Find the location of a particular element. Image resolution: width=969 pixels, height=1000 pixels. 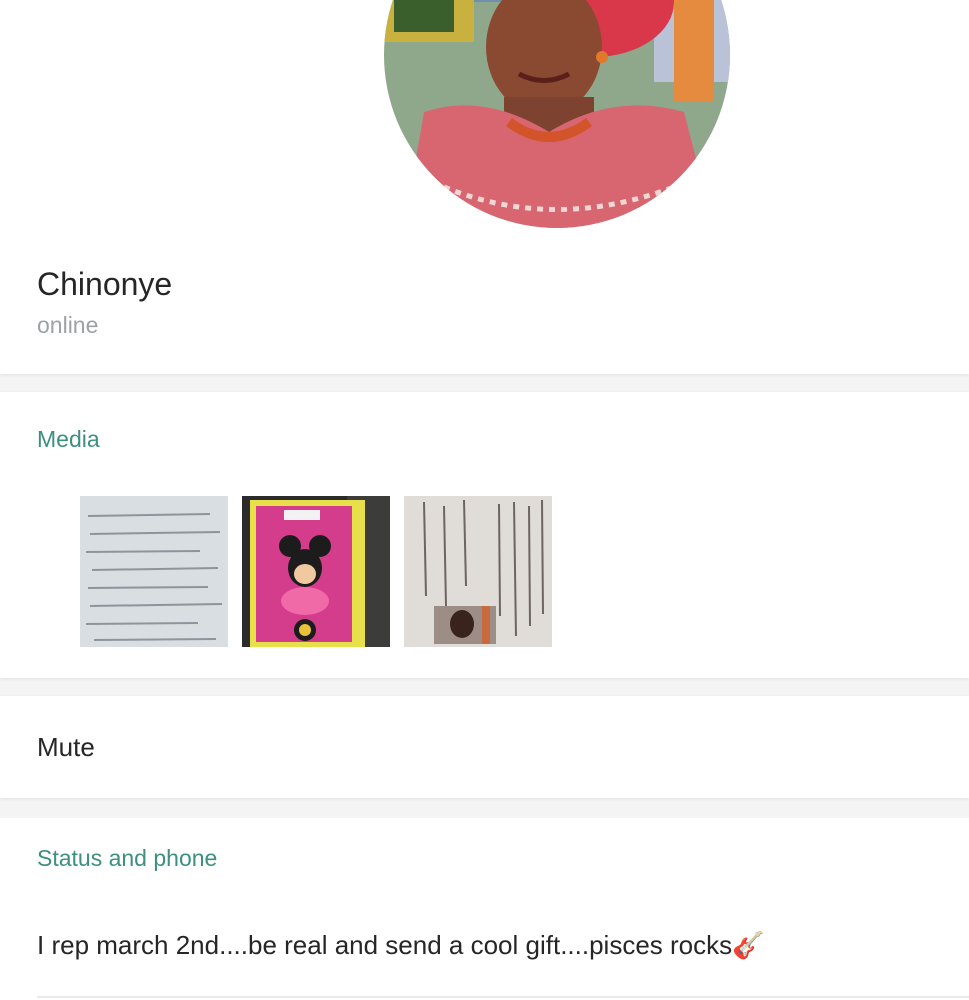

note-image is located at coordinates (154, 571).